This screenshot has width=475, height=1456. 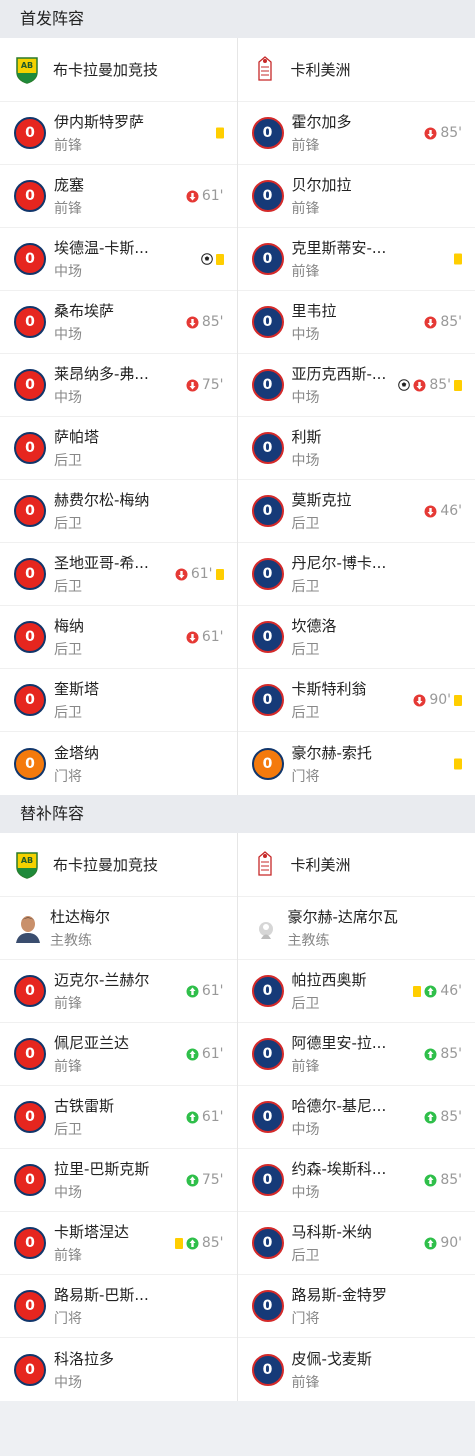 I want to click on player-row: 0 豪尔赫-索托 门将, so click(x=356, y=763).